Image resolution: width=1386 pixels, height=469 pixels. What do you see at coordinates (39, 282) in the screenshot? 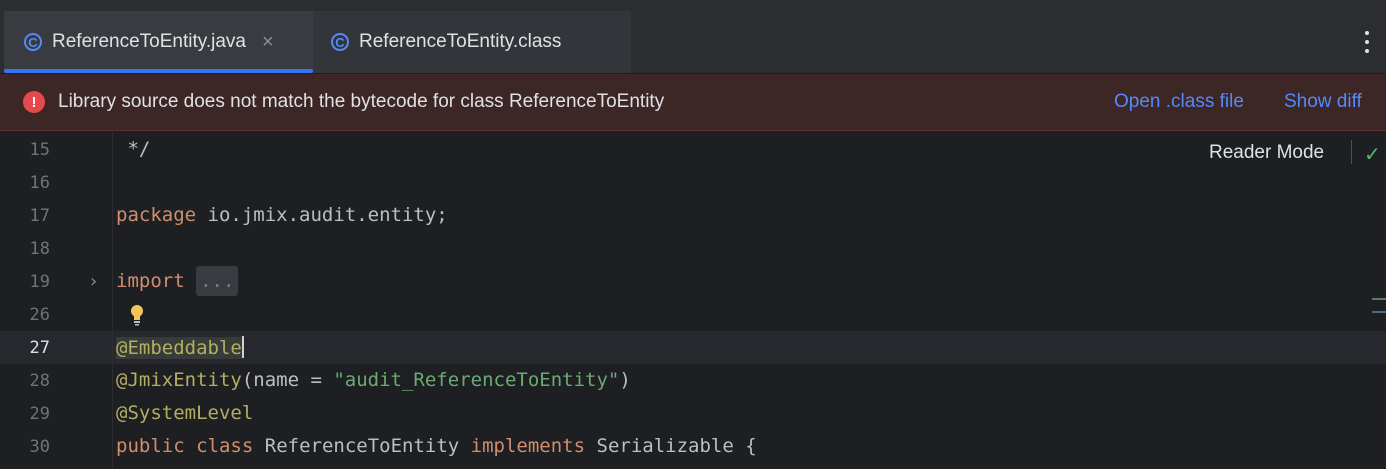
I see `line-number: 19` at bounding box center [39, 282].